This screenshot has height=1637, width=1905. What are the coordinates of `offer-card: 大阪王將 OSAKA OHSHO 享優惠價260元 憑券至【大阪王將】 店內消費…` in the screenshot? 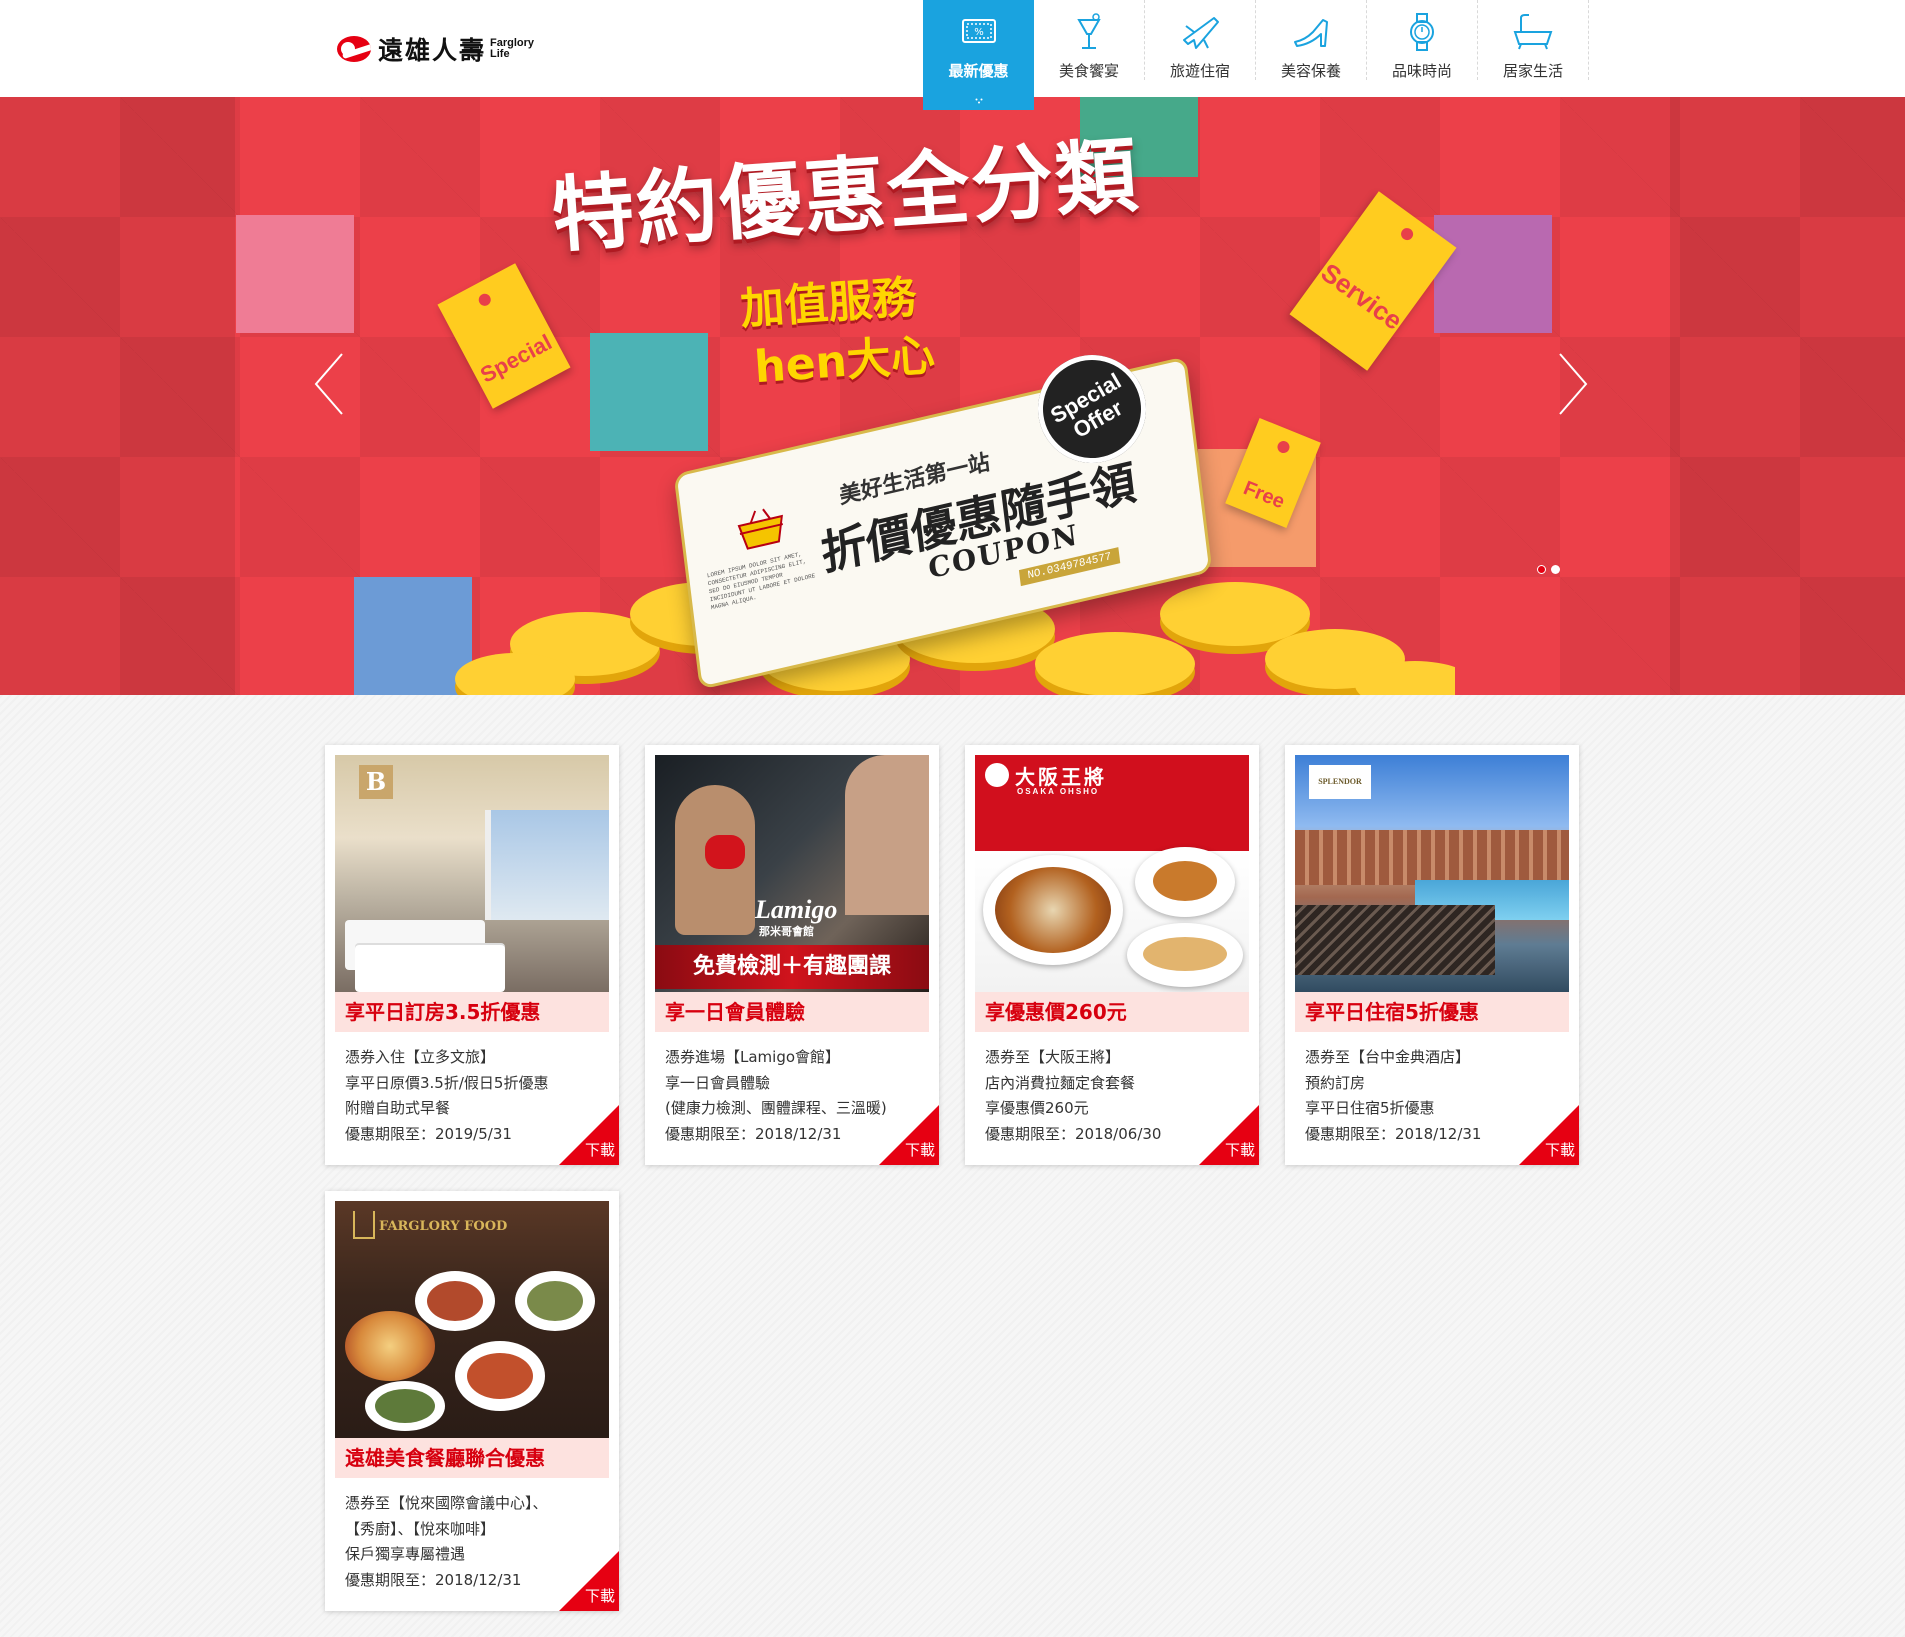 It's located at (1112, 955).